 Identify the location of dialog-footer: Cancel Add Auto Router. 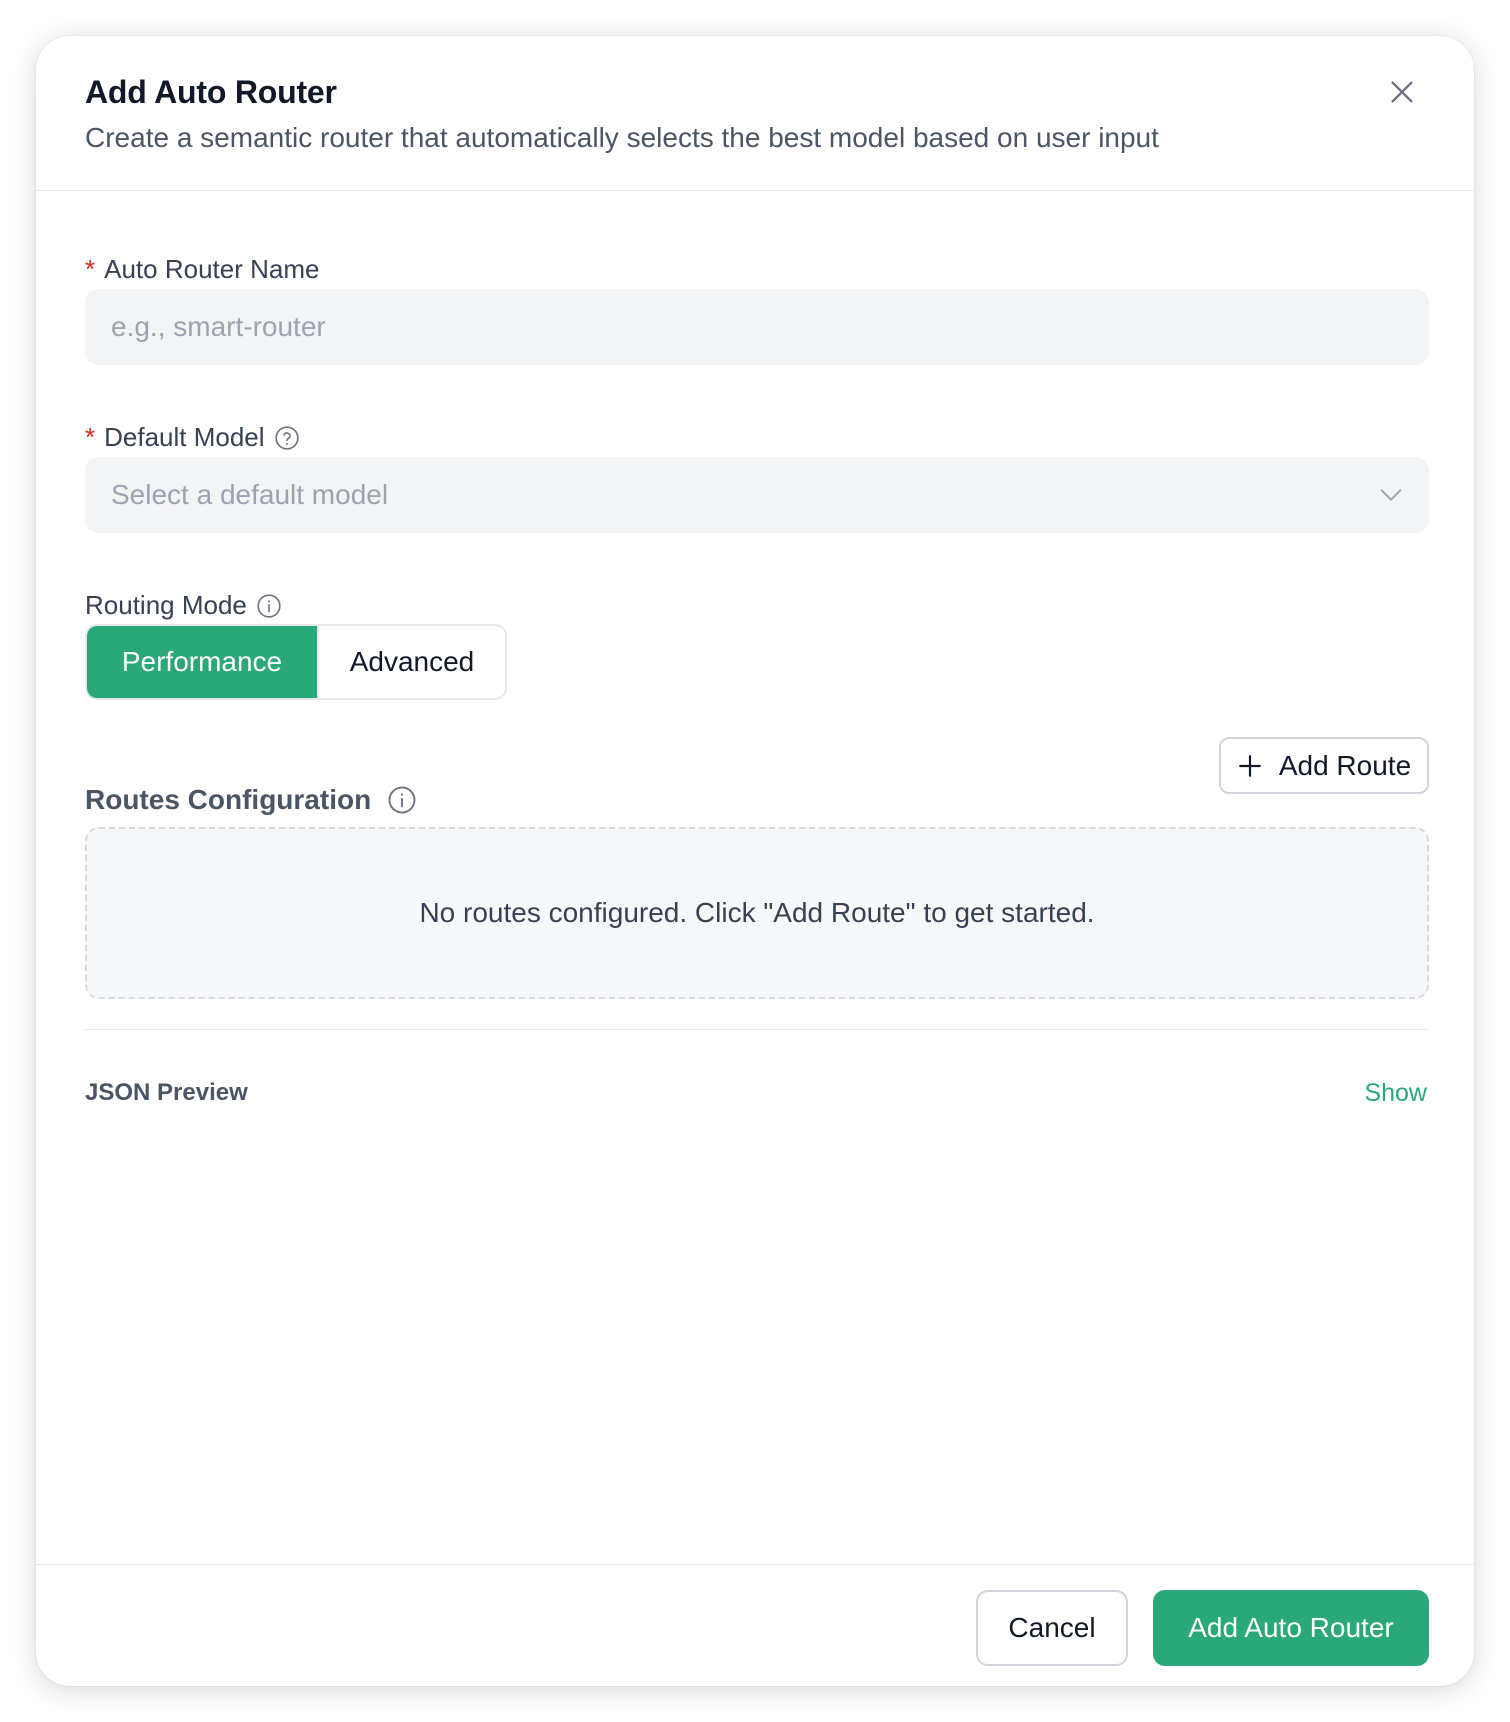
(755, 1625).